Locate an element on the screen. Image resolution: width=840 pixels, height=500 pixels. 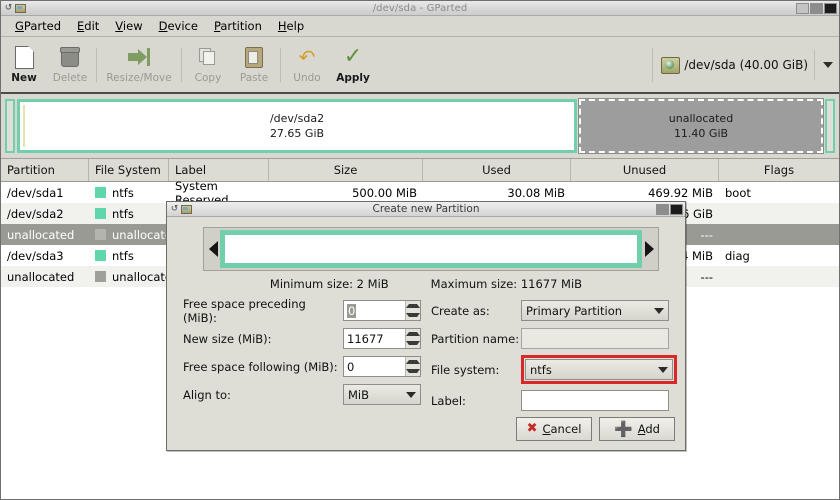
field-free-space-following: Free space following (MiB): 0 is located at coordinates (302, 366).